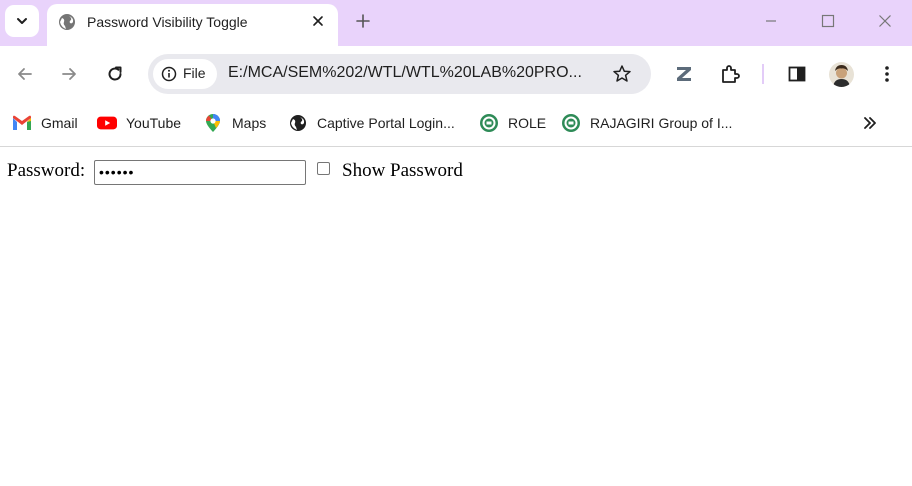  Describe the element at coordinates (763, 74) in the screenshot. I see `toolbar-divider` at that location.